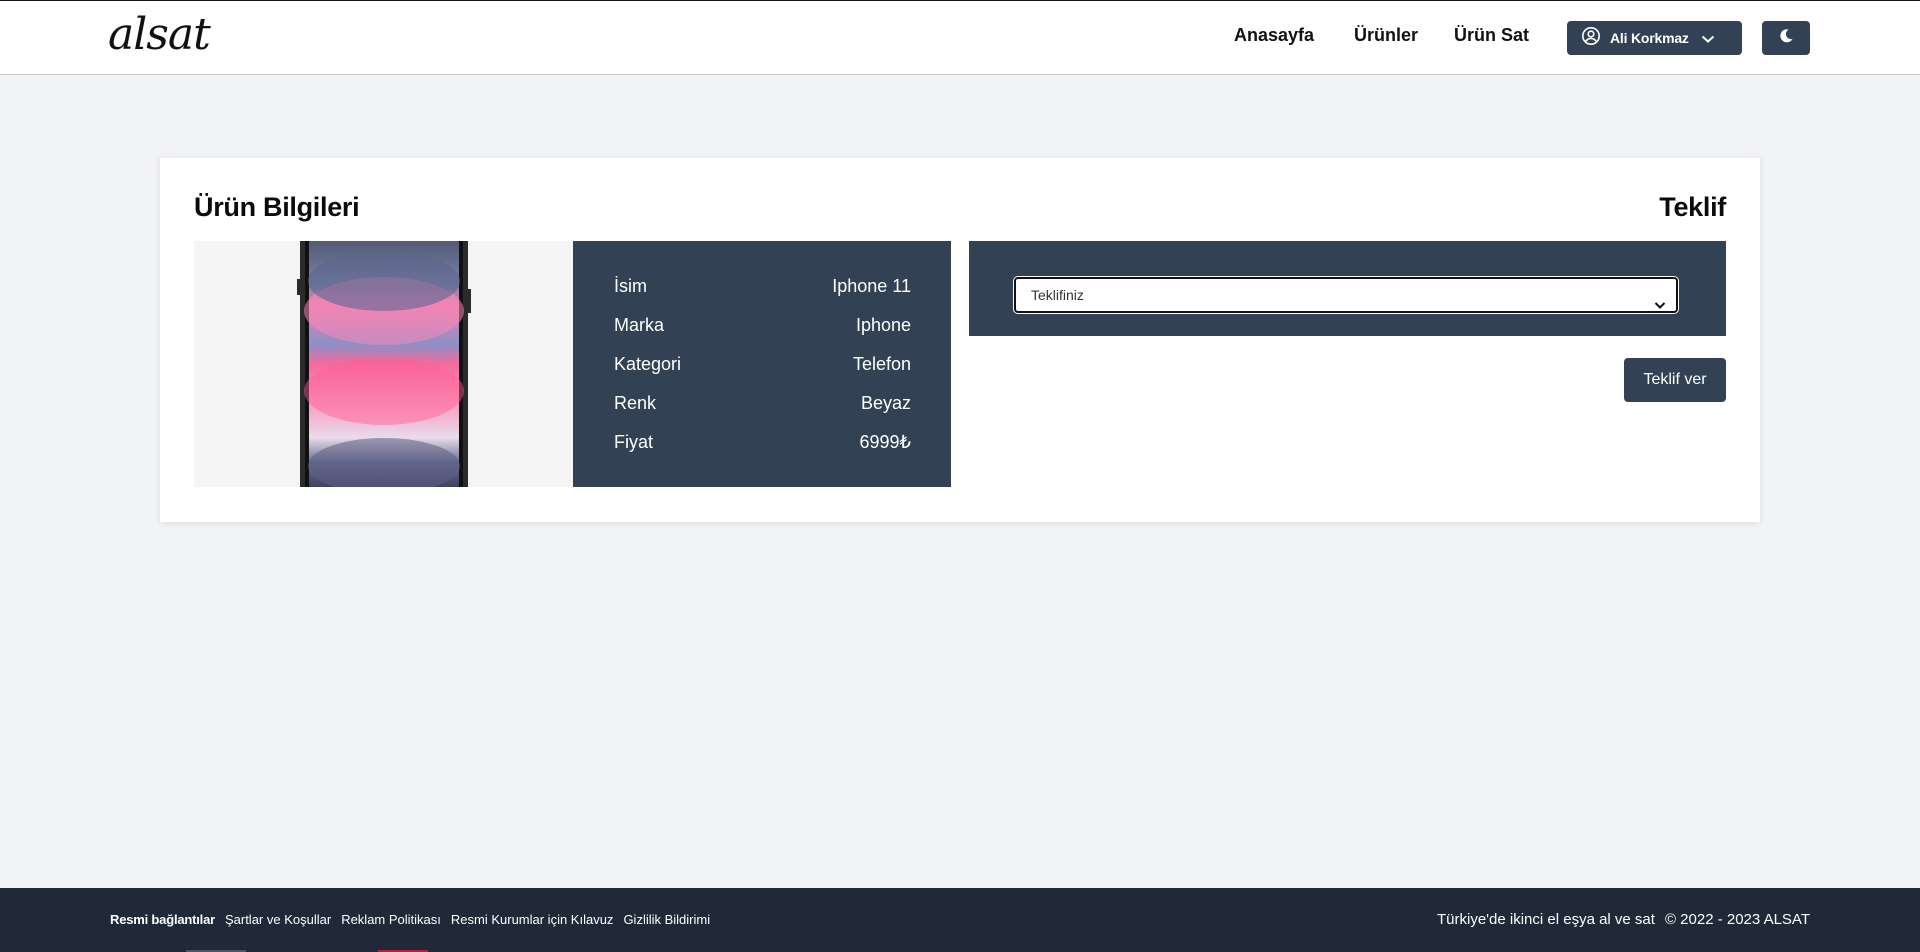 This screenshot has width=1920, height=952. Describe the element at coordinates (762, 450) in the screenshot. I see `info-row-price: Fiyat 6999₺` at that location.